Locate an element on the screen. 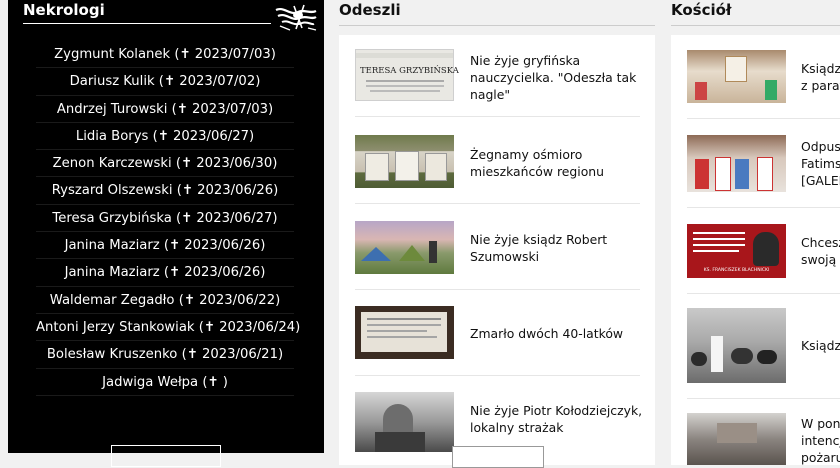 This screenshot has width=840, height=468. thumbnail-caption: TERESA GRZYBIŃSKA is located at coordinates (409, 71).